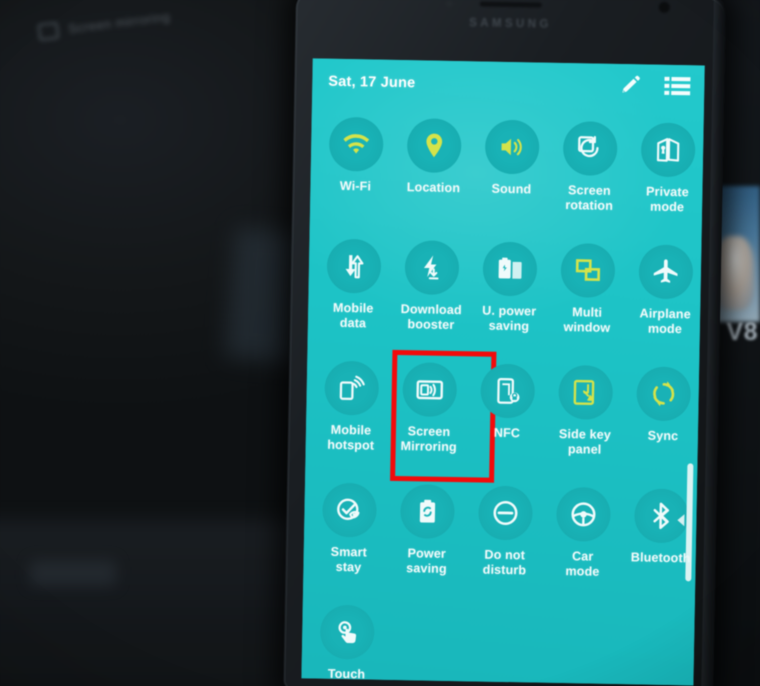  I want to click on nfc-icon, so click(508, 391).